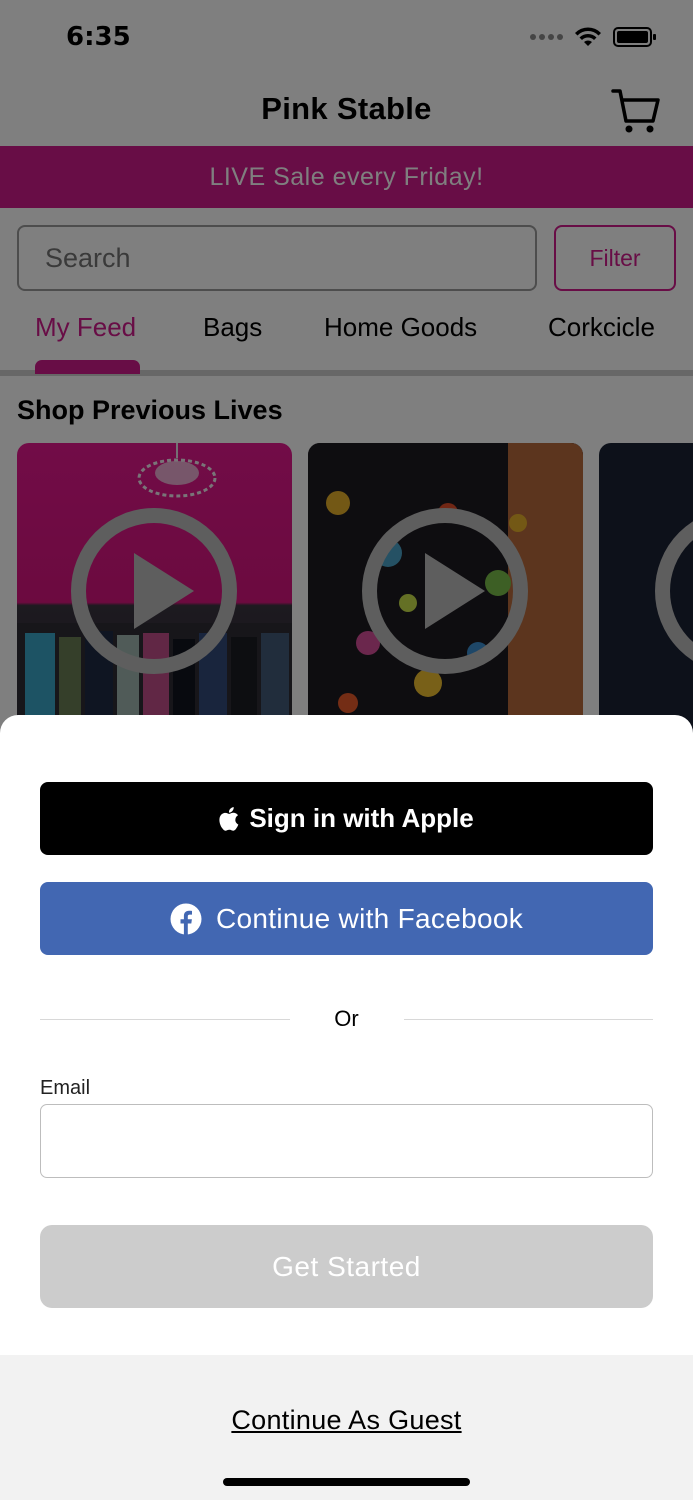  Describe the element at coordinates (361, 818) in the screenshot. I see `apple-button-label: Sign in with Apple` at that location.